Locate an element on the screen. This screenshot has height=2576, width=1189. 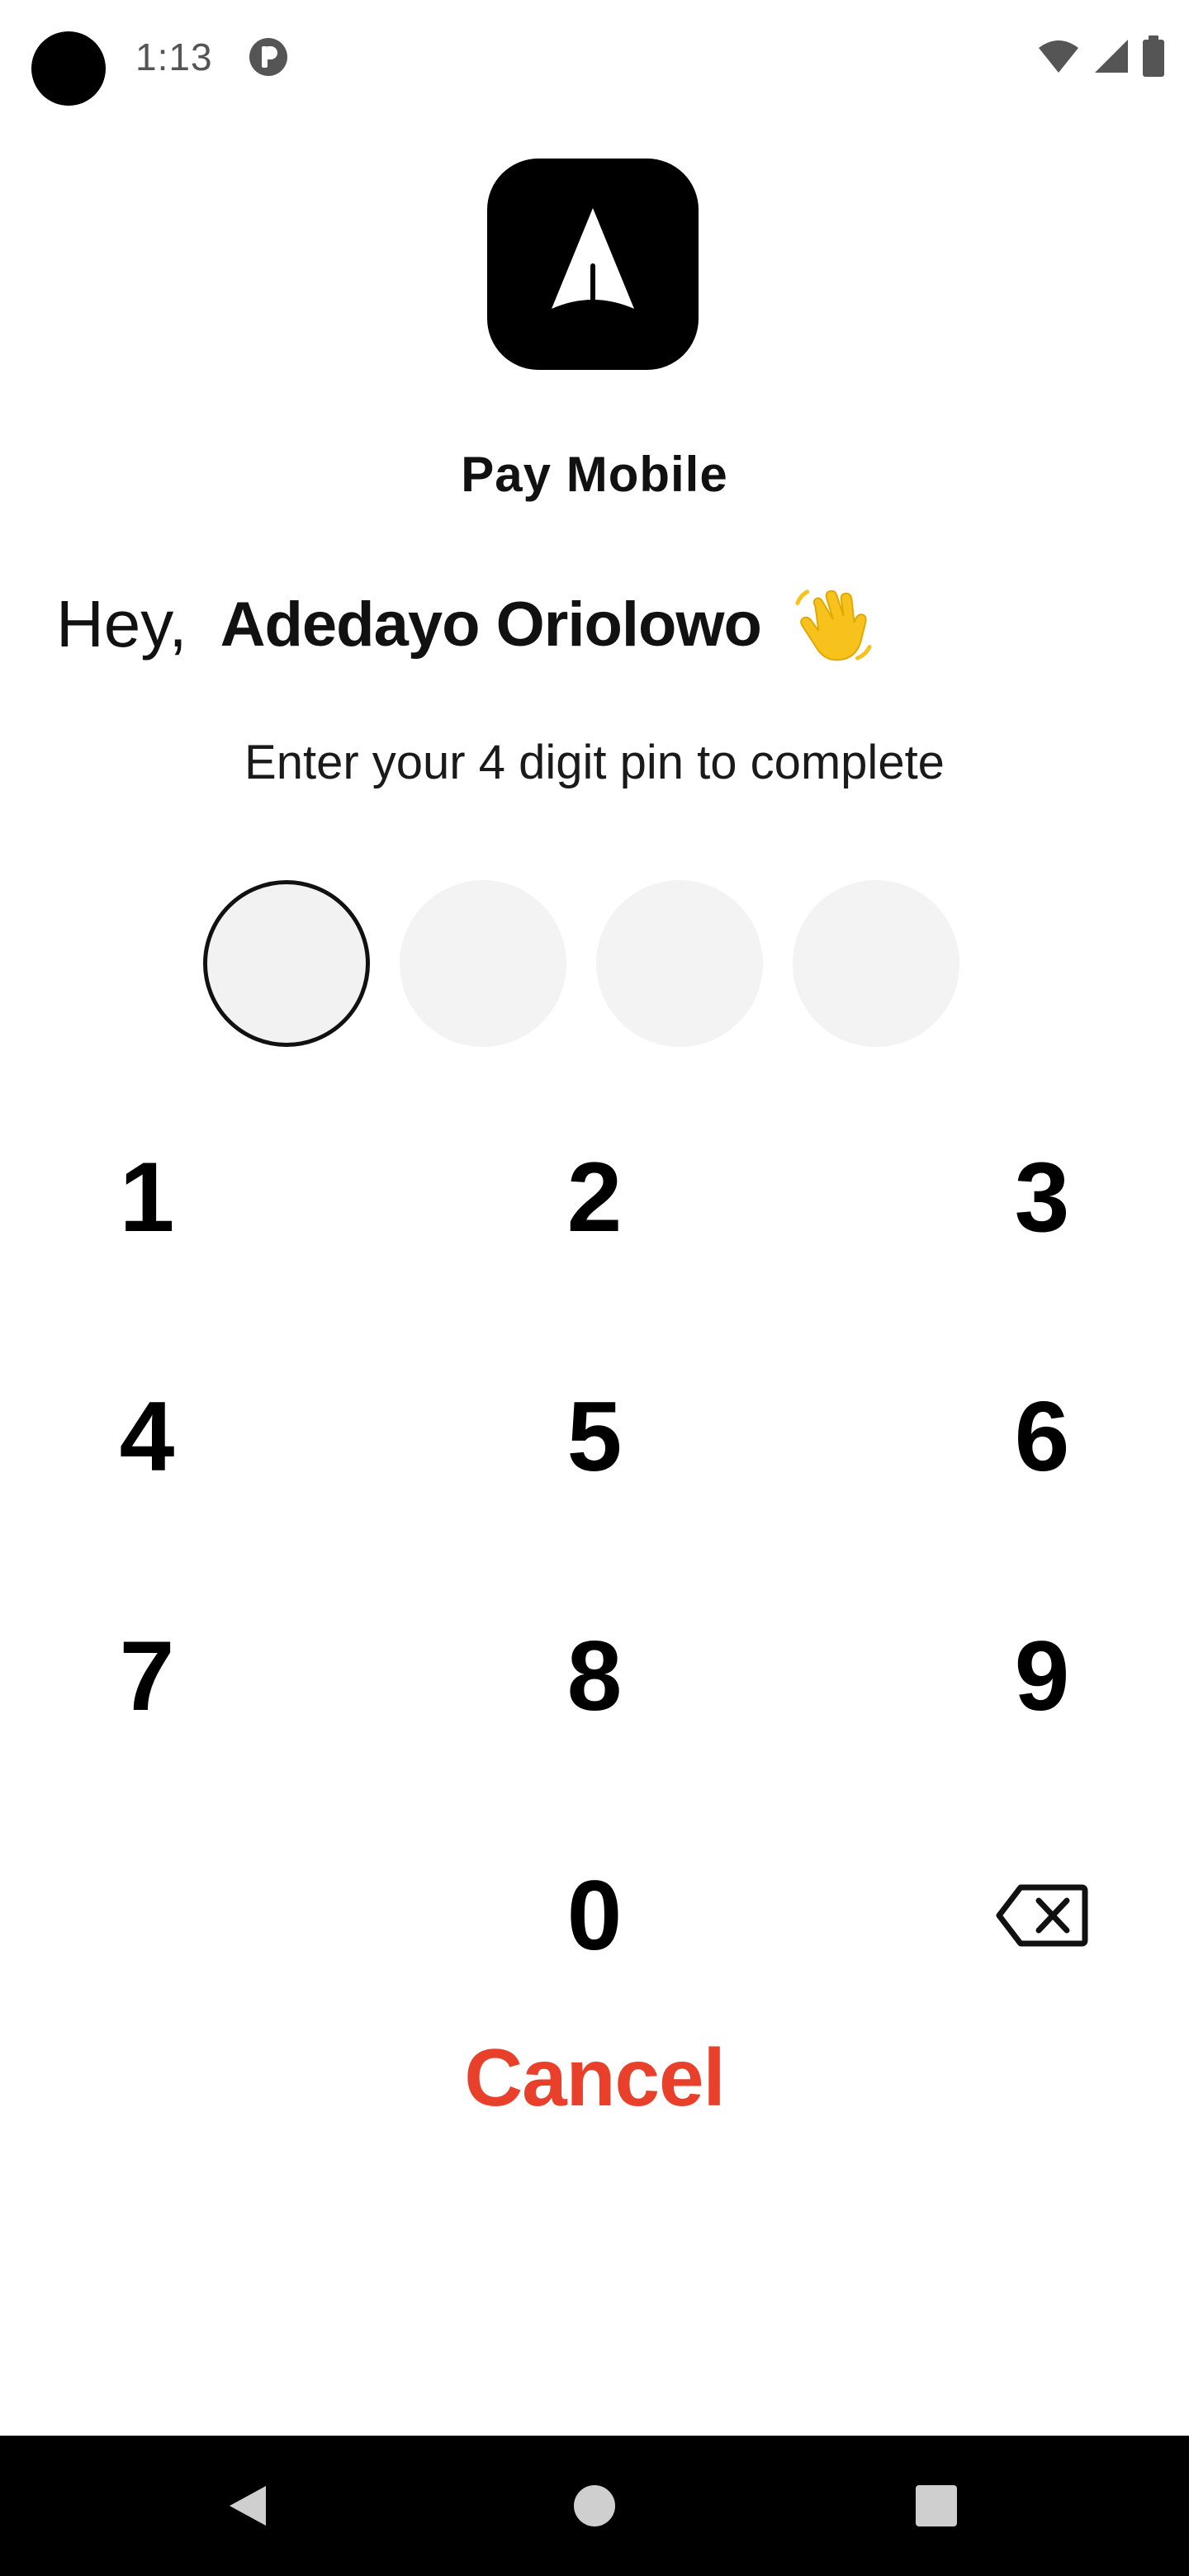
key-2: 2 is located at coordinates (594, 1197).